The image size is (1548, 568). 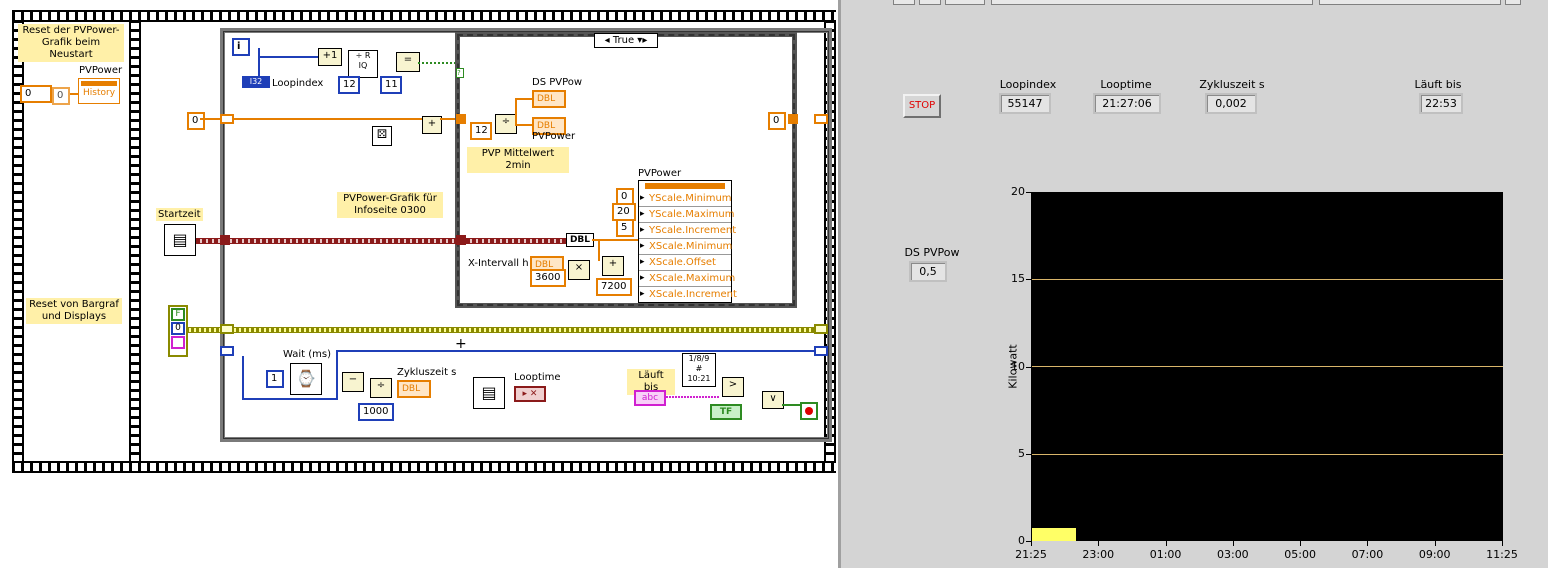 I want to click on timing-shift-right, so click(x=821, y=351).